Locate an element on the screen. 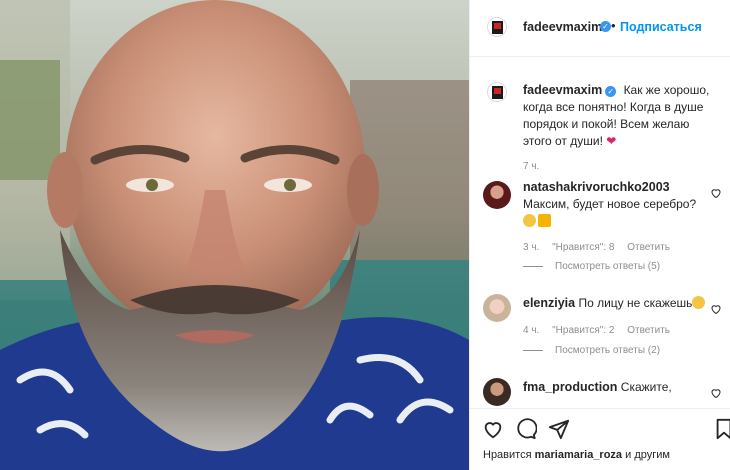 The image size is (730, 470). share-icon is located at coordinates (559, 429).